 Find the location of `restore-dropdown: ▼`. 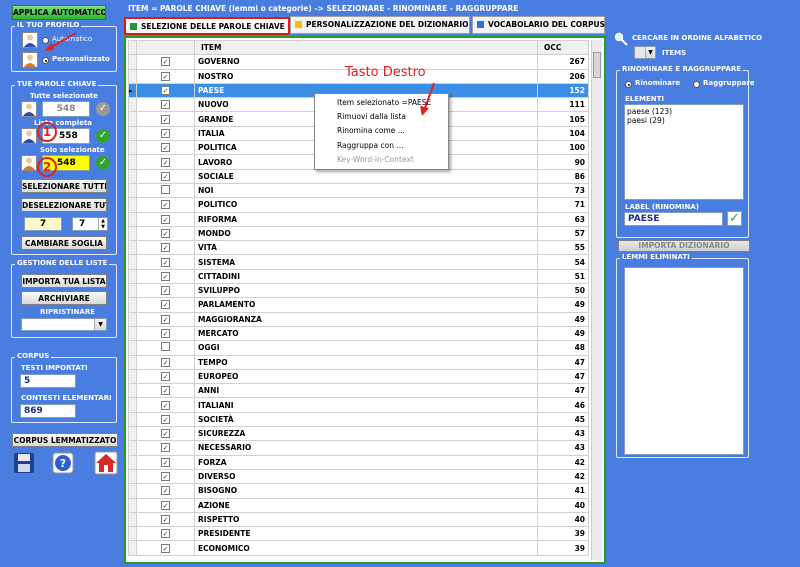

restore-dropdown: ▼ is located at coordinates (64, 324).